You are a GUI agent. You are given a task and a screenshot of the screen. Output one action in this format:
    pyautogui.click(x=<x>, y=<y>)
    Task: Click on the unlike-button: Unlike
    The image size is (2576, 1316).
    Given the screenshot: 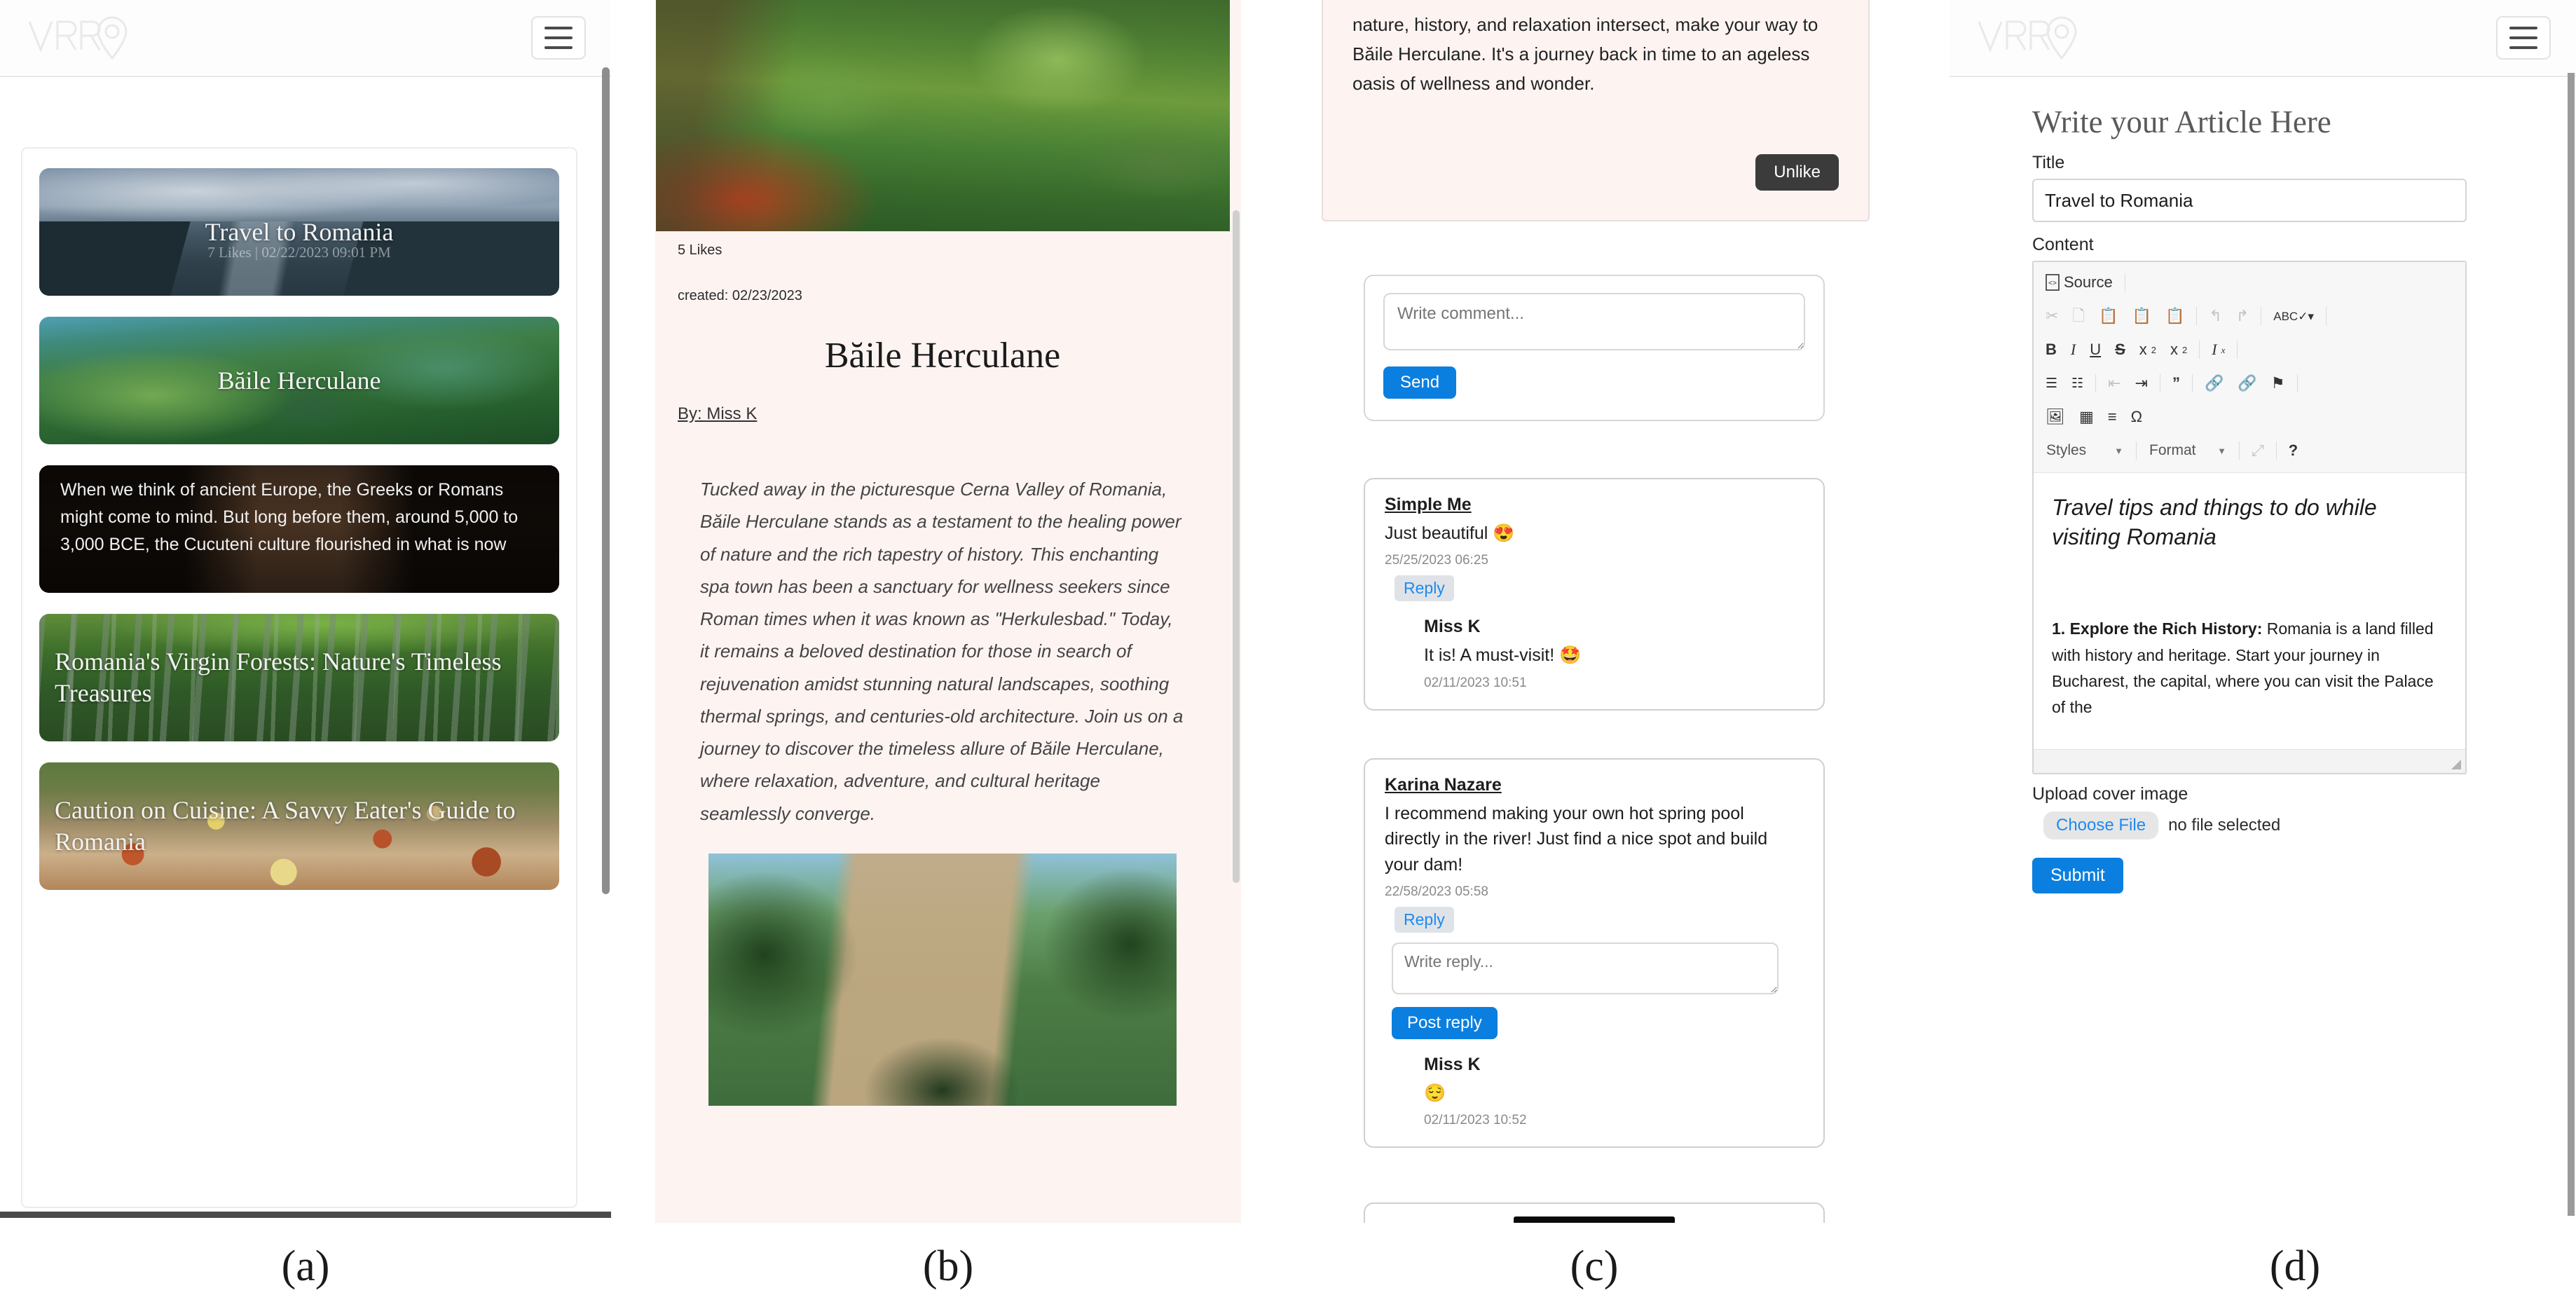 What is the action you would take?
    pyautogui.click(x=1797, y=173)
    